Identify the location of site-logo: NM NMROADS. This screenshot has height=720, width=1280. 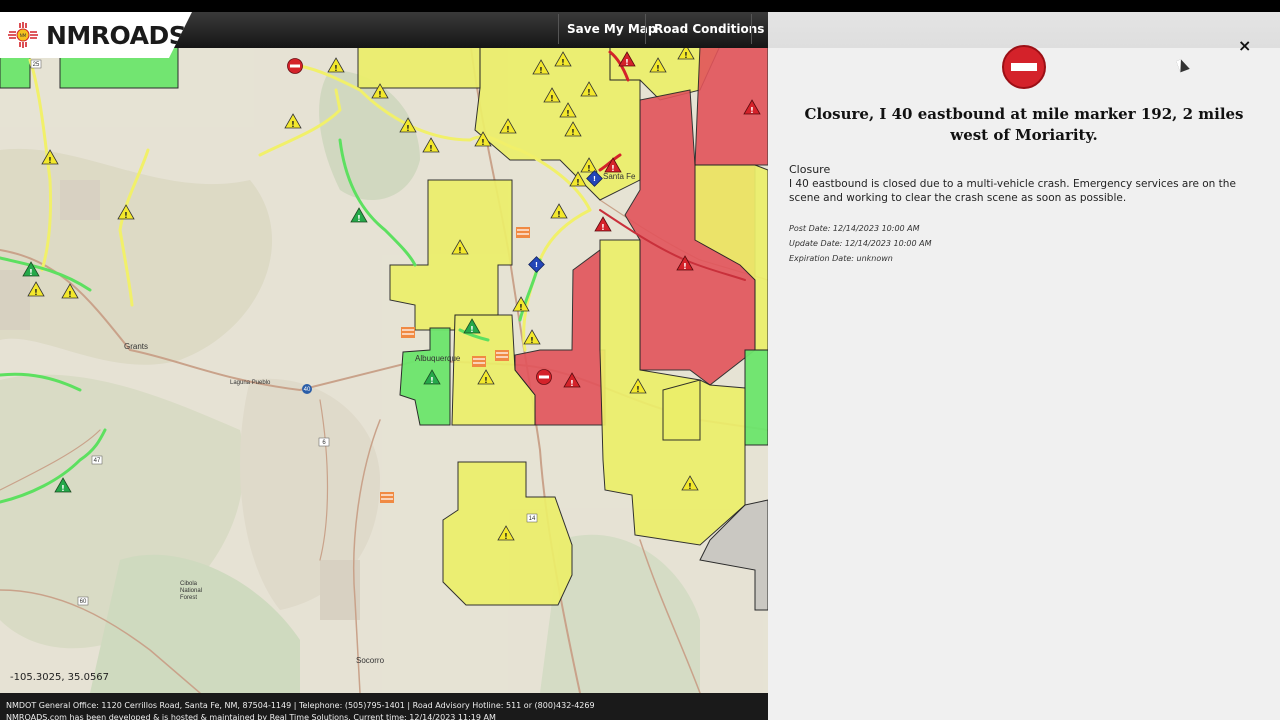
(96, 35).